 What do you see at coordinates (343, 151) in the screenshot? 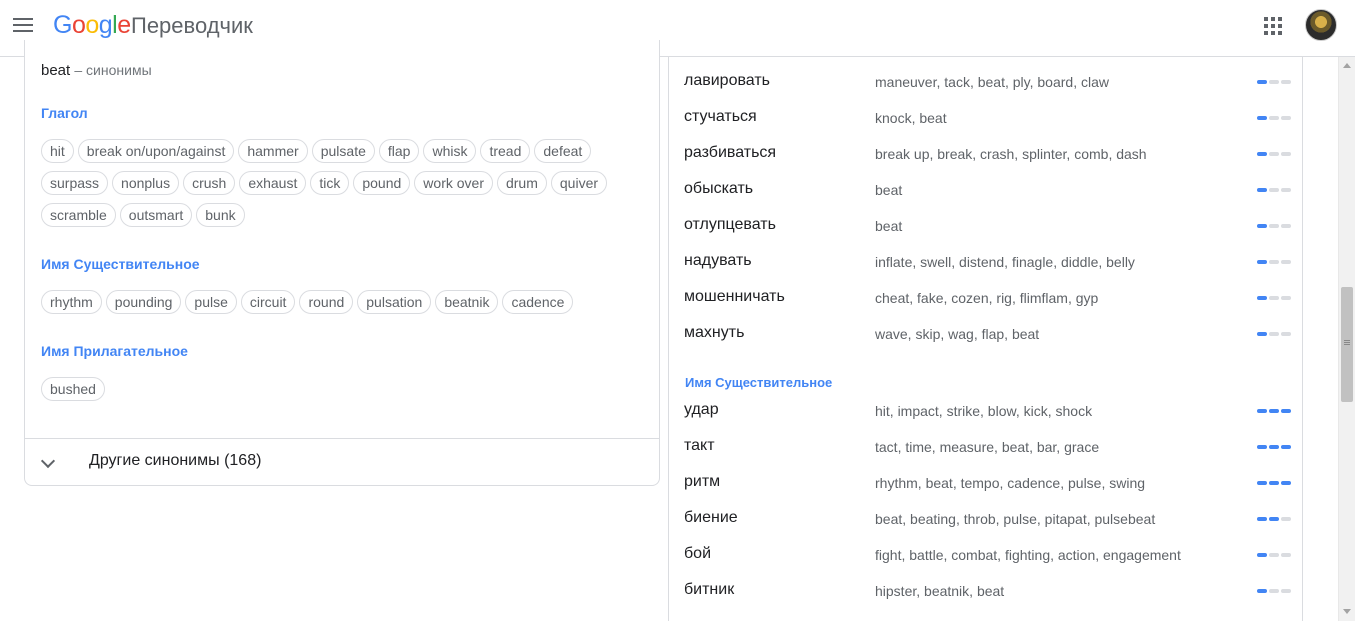
I see `synonym-chip: pulsate` at bounding box center [343, 151].